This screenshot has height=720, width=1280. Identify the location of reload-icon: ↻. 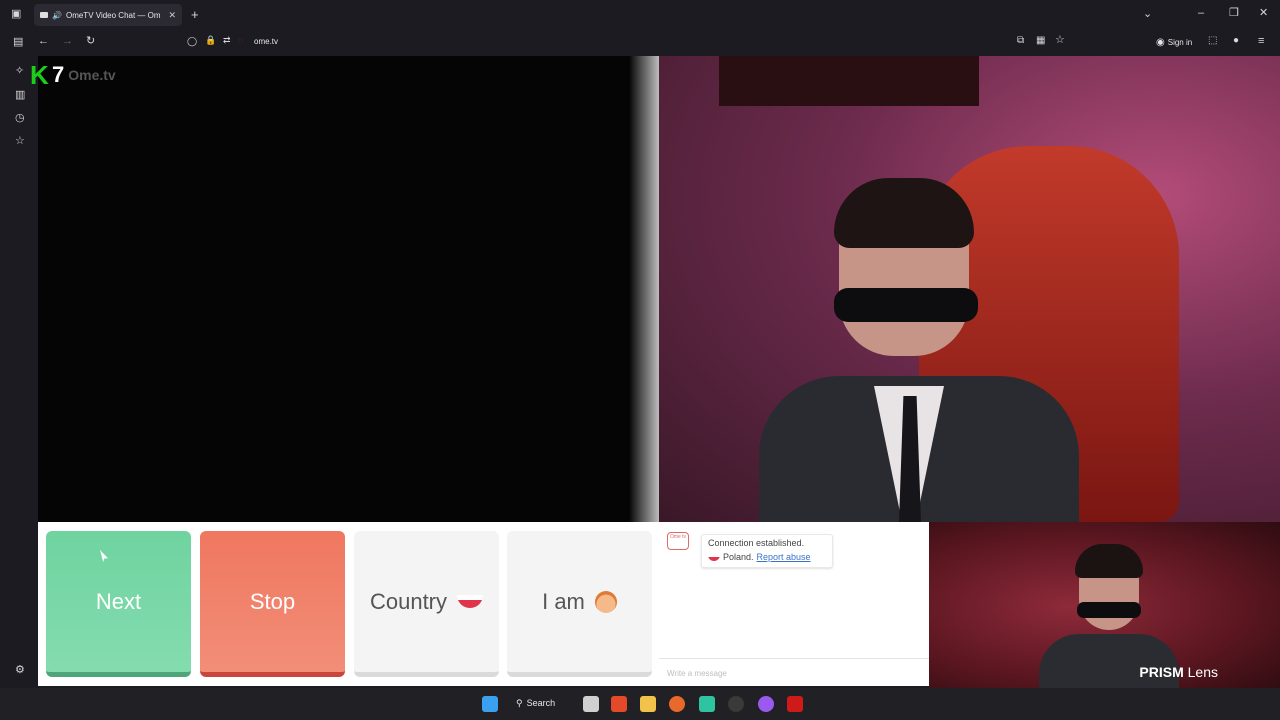
(90, 41).